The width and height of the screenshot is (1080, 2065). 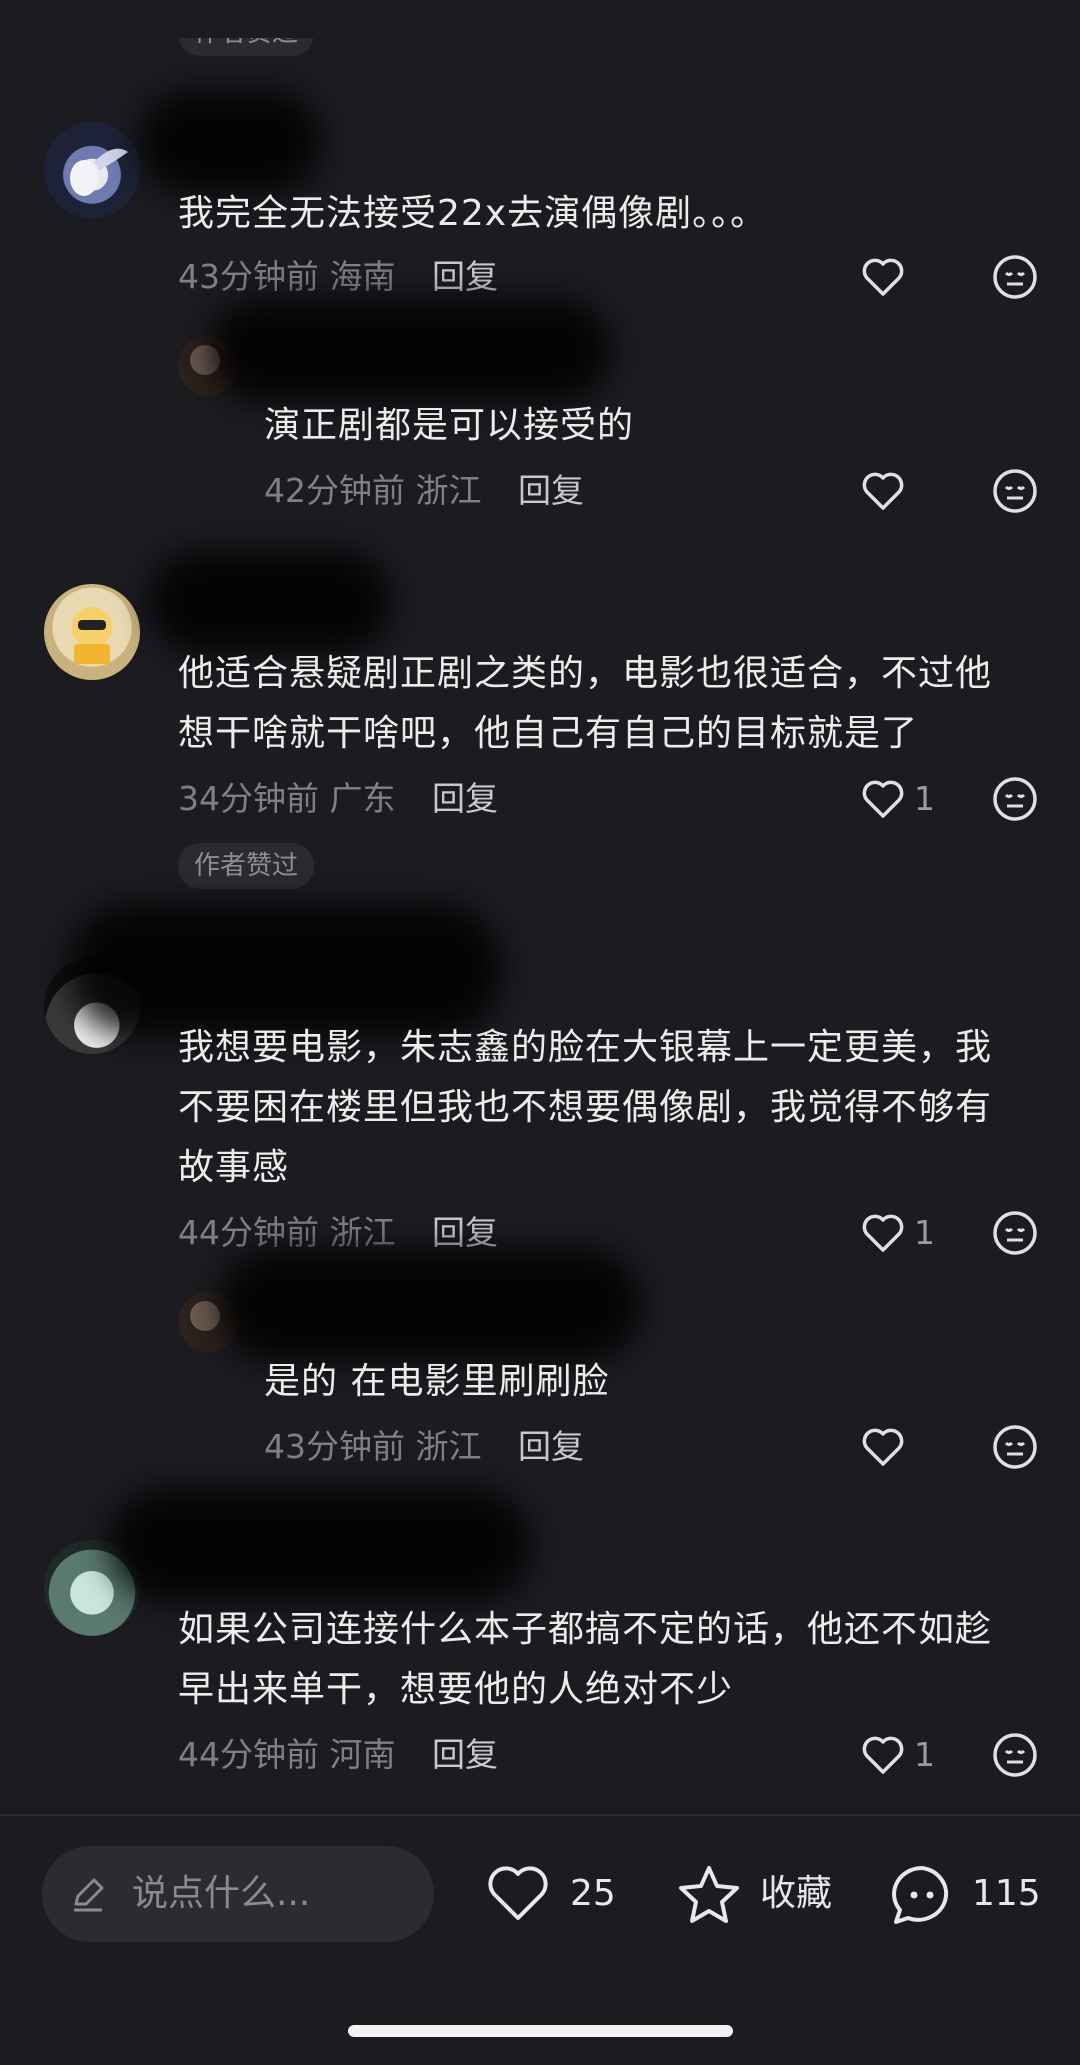 What do you see at coordinates (1006, 1893) in the screenshot?
I see `comment-count: 115` at bounding box center [1006, 1893].